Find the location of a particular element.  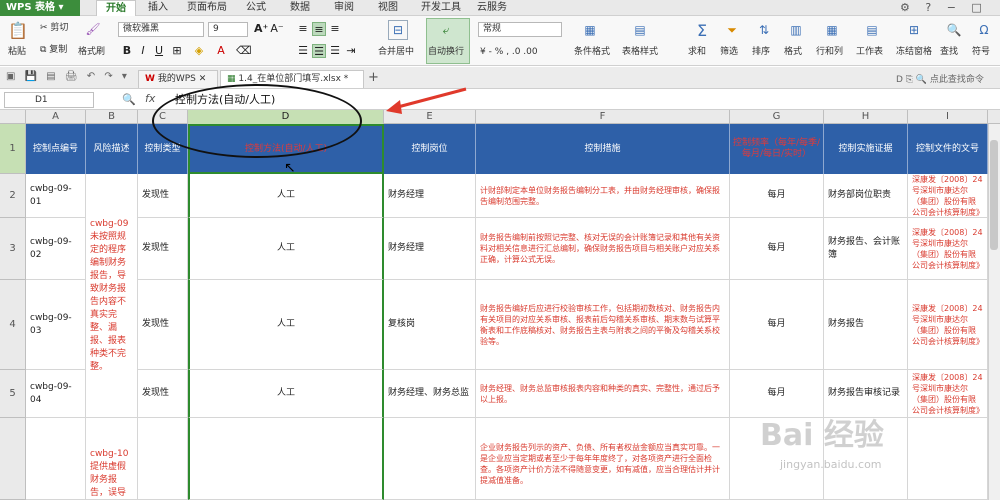

paste-label: 粘贴 is located at coordinates (17, 52).